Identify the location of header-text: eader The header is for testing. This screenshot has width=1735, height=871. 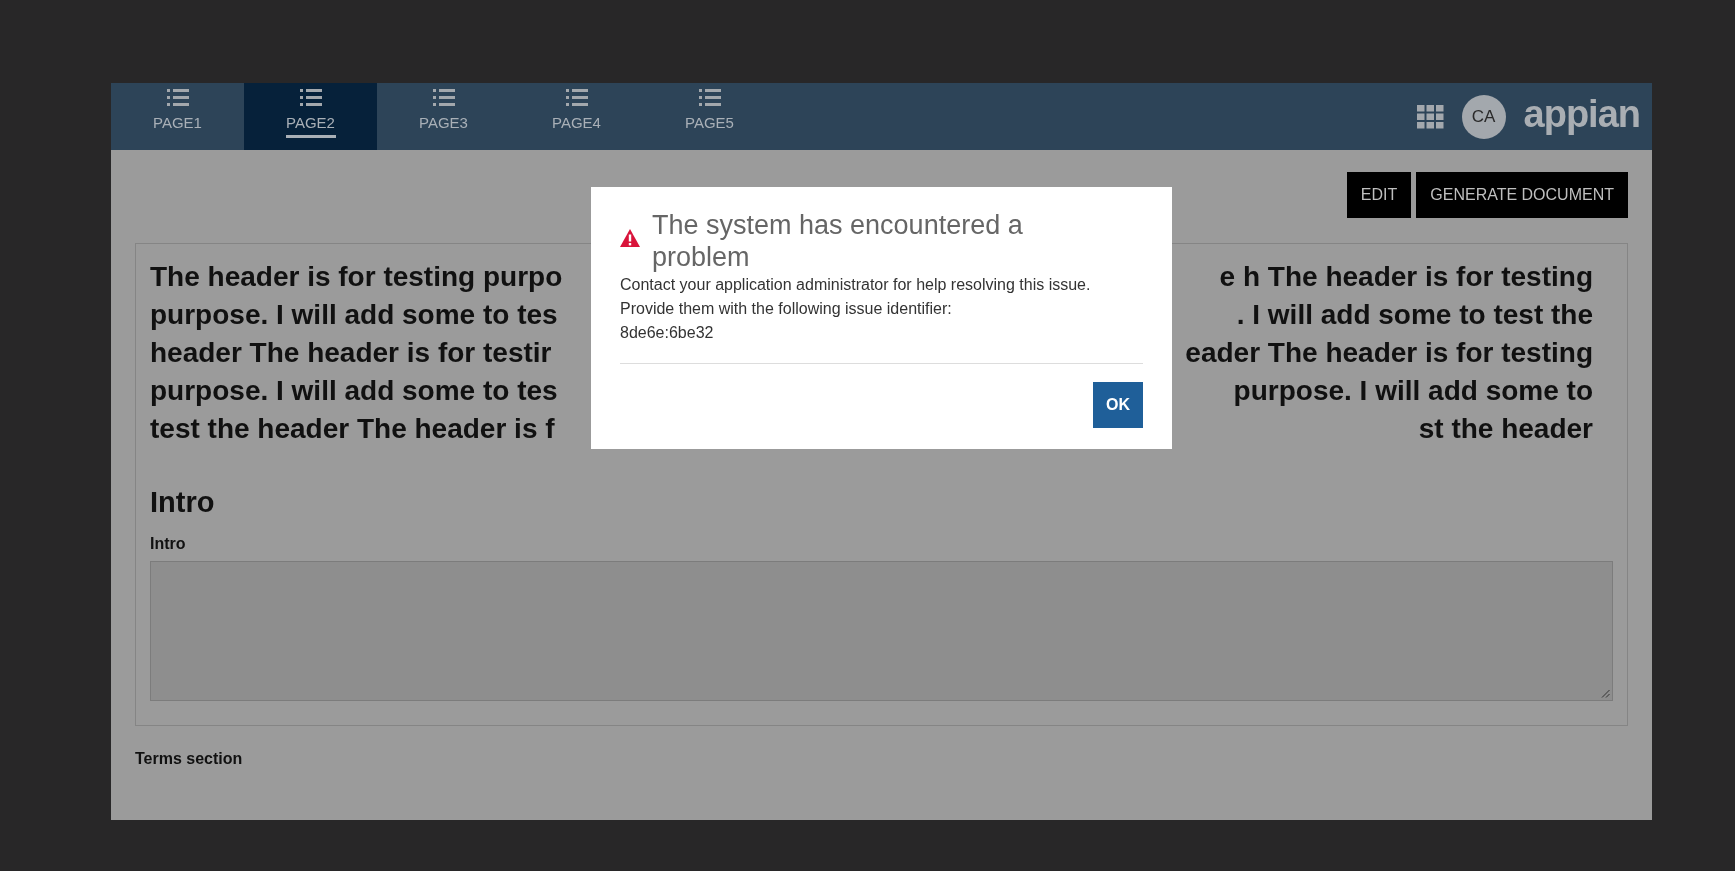
(1389, 353).